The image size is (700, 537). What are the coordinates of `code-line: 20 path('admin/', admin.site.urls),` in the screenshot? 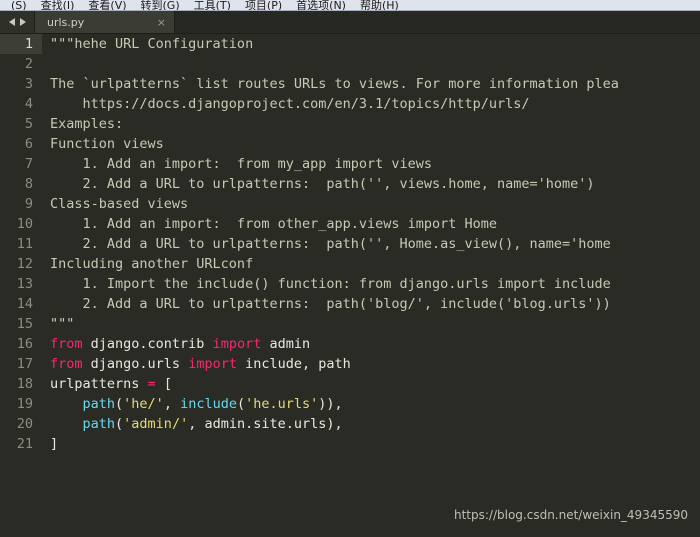 It's located at (350, 424).